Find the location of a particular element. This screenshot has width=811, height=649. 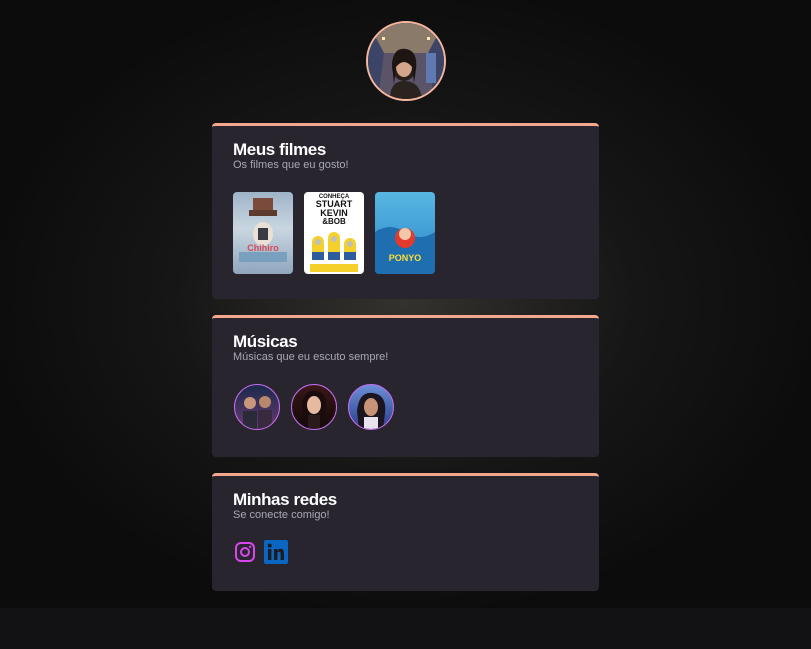

instagram-icon is located at coordinates (245, 552).